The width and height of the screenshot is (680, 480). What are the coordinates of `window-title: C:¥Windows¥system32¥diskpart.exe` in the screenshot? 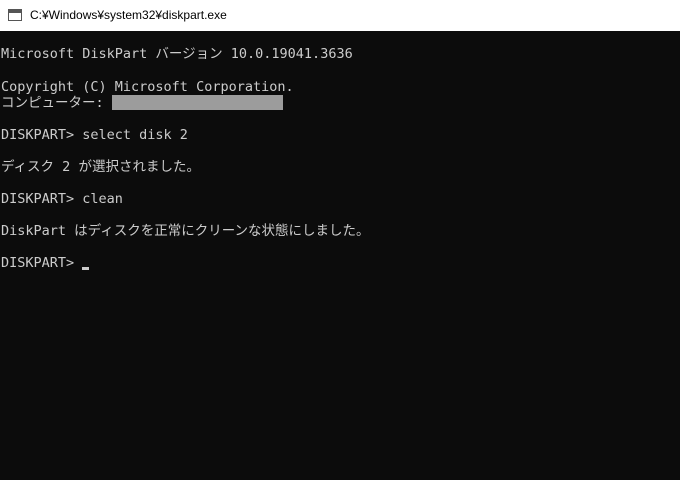 It's located at (128, 15).